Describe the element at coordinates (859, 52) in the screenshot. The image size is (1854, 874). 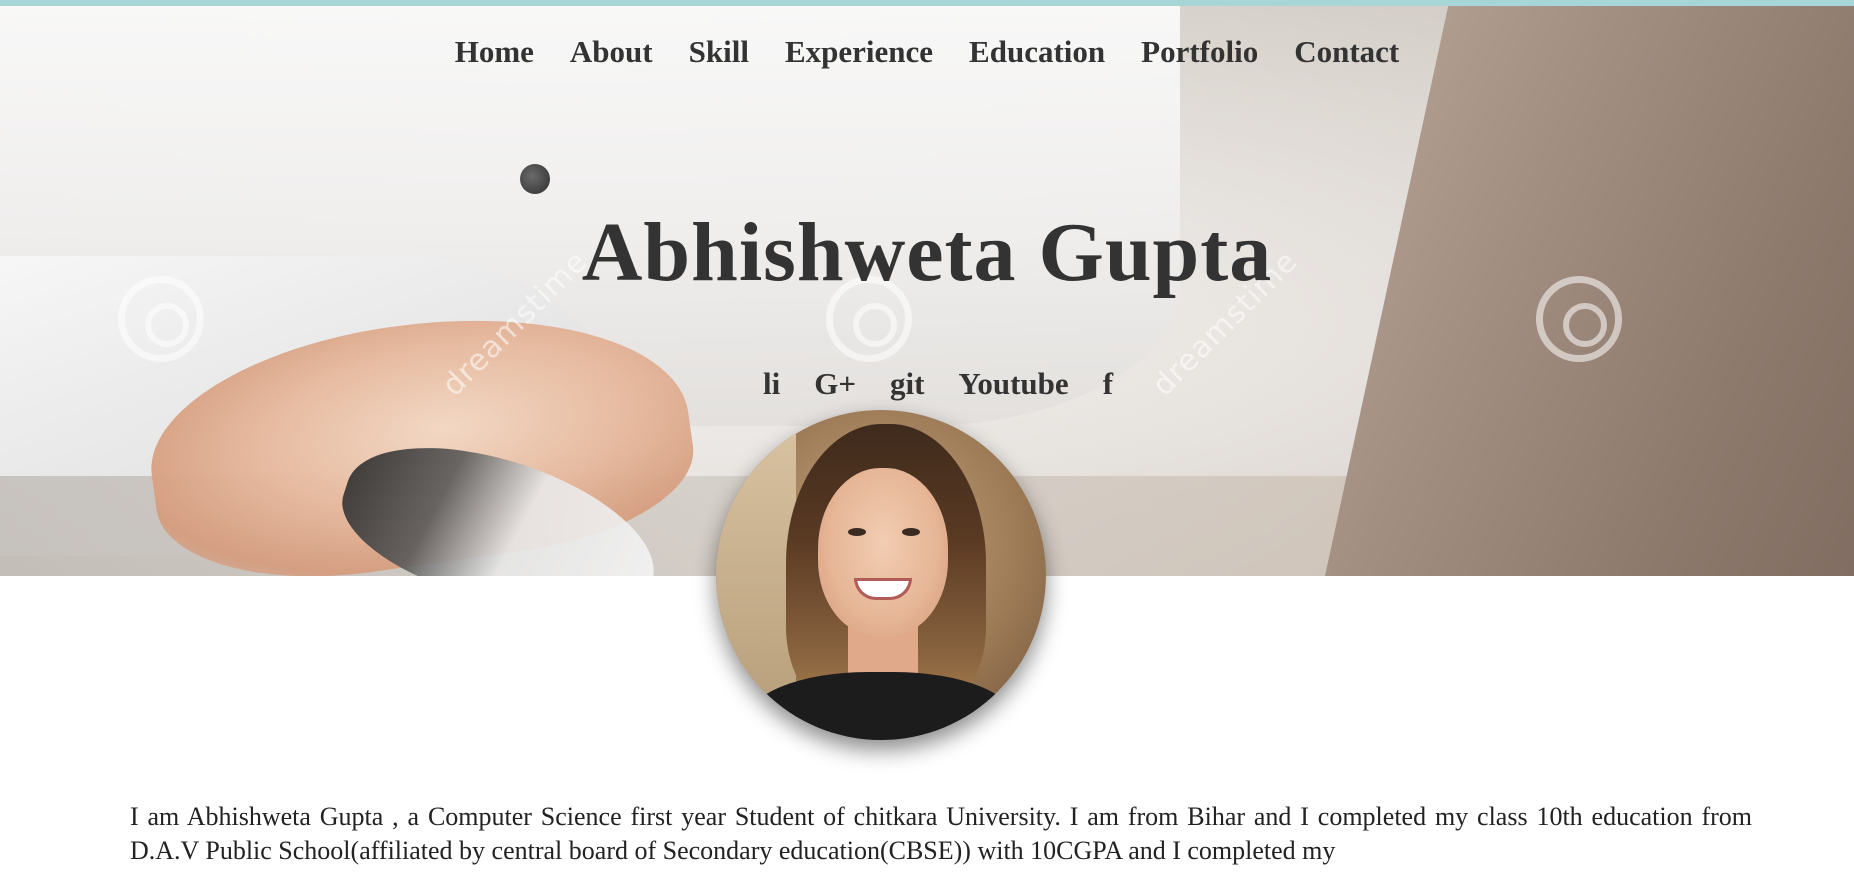
I see `nav-experience: Experience` at that location.